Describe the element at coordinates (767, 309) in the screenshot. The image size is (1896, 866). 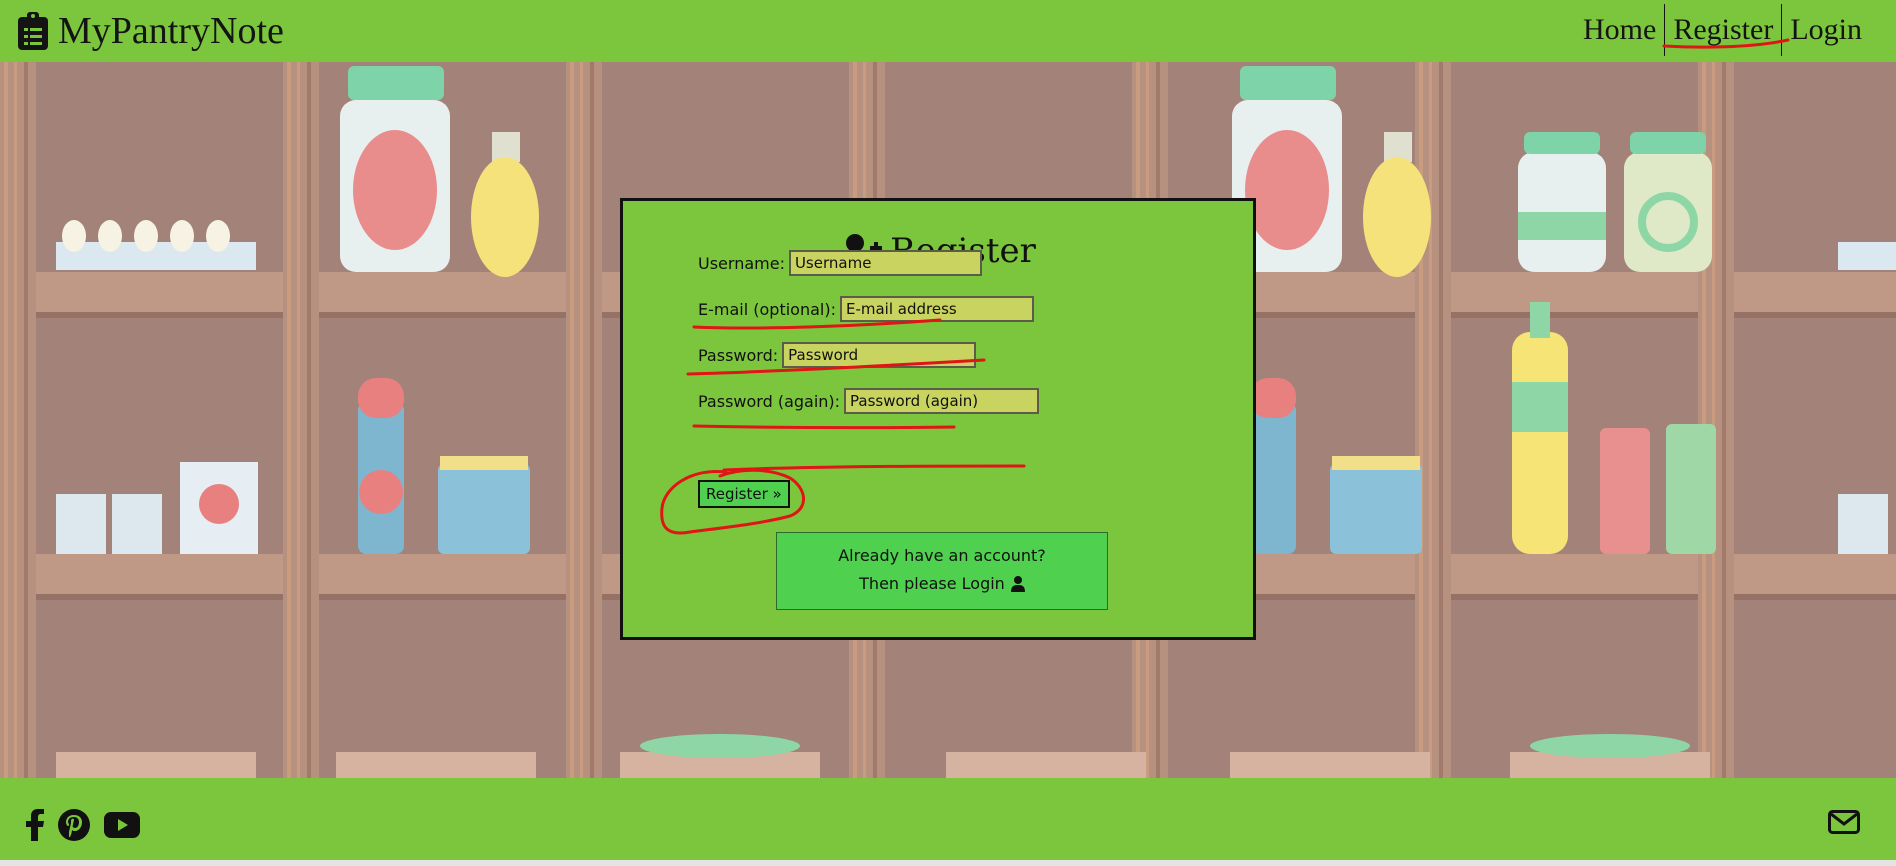
I see `email-label: E-mail (optional):` at that location.